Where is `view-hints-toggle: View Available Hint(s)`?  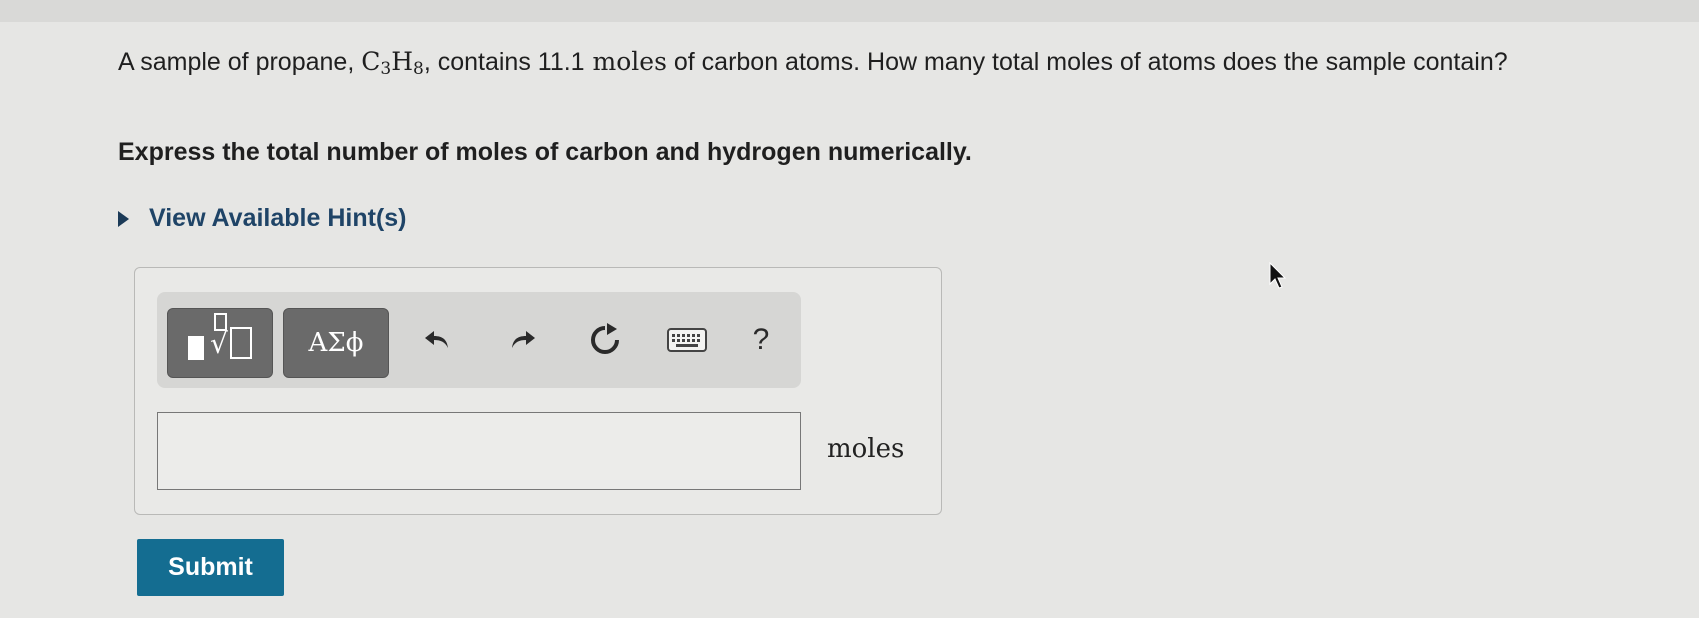 view-hints-toggle: View Available Hint(s) is located at coordinates (262, 218).